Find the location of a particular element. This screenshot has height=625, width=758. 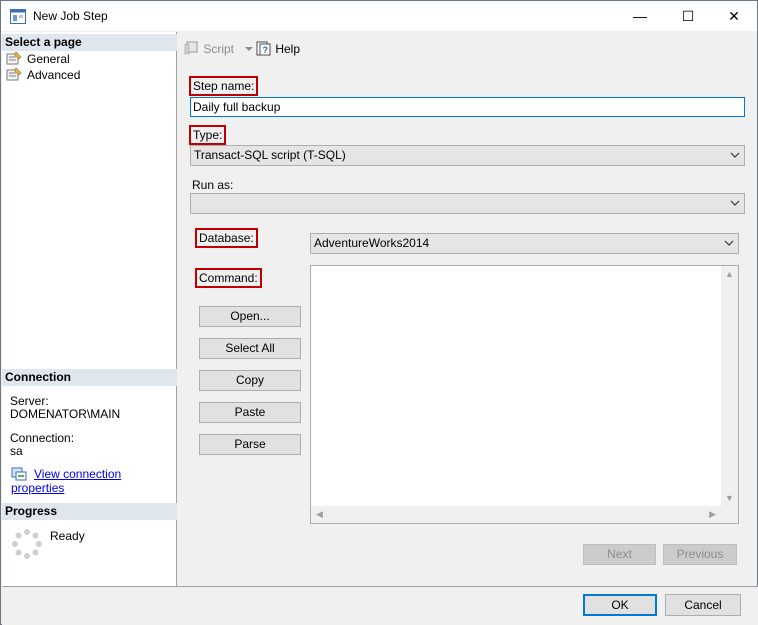

help-label: Help is located at coordinates (288, 49).